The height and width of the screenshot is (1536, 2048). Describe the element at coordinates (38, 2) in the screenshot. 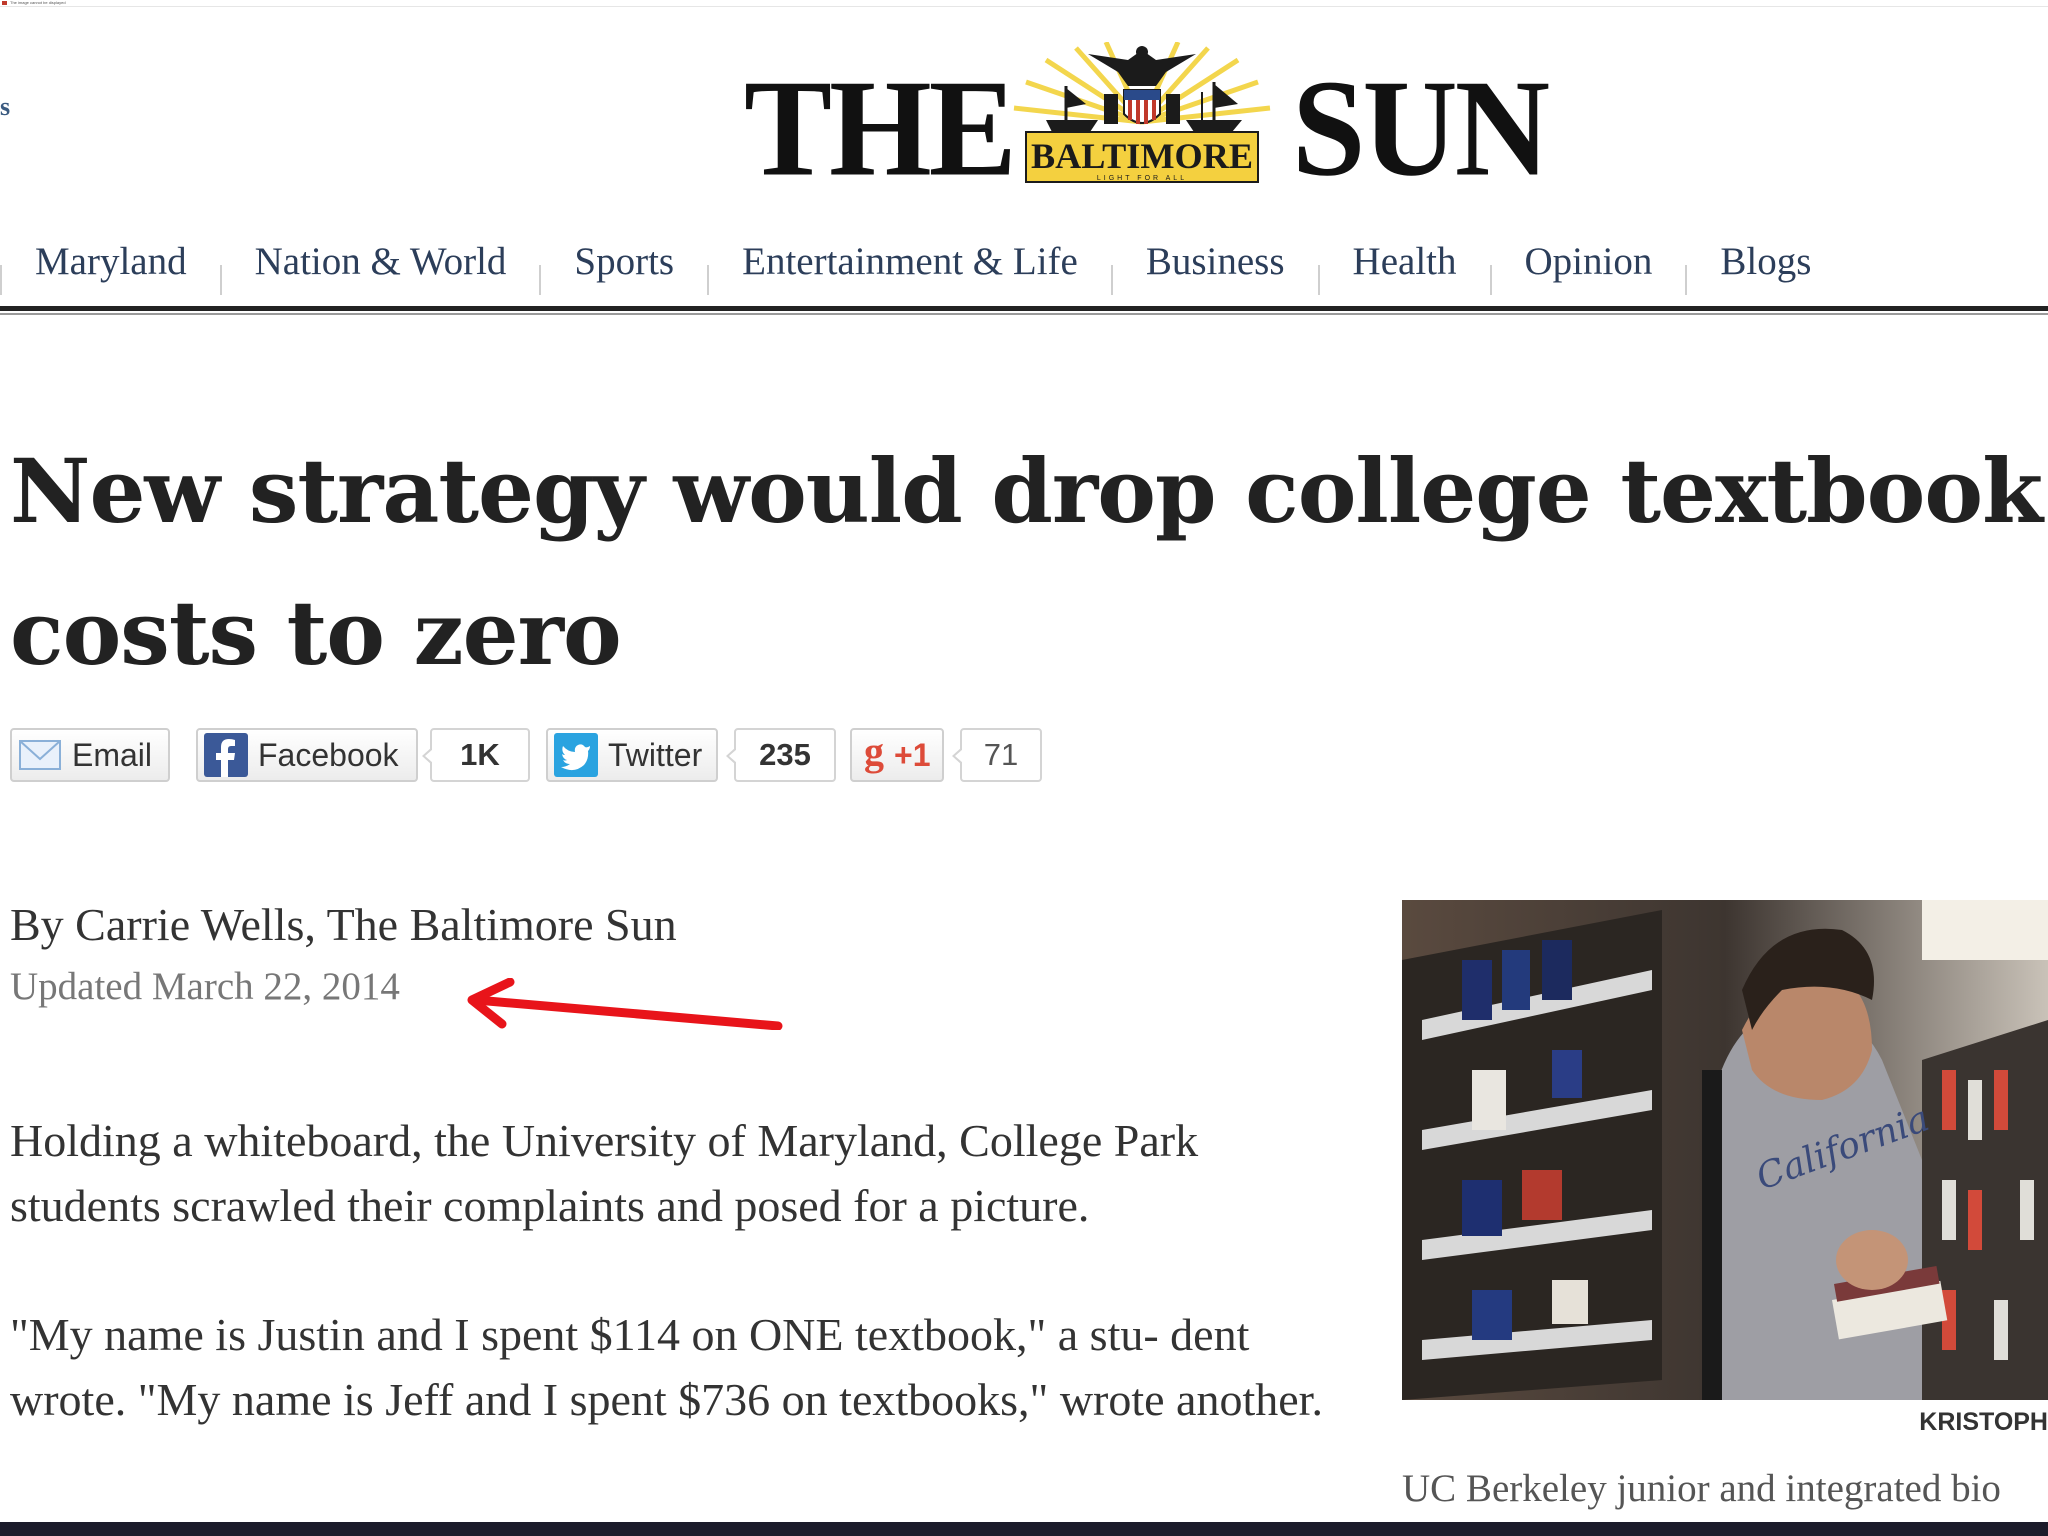

I see `tab-title: The image cannot be displayed` at that location.